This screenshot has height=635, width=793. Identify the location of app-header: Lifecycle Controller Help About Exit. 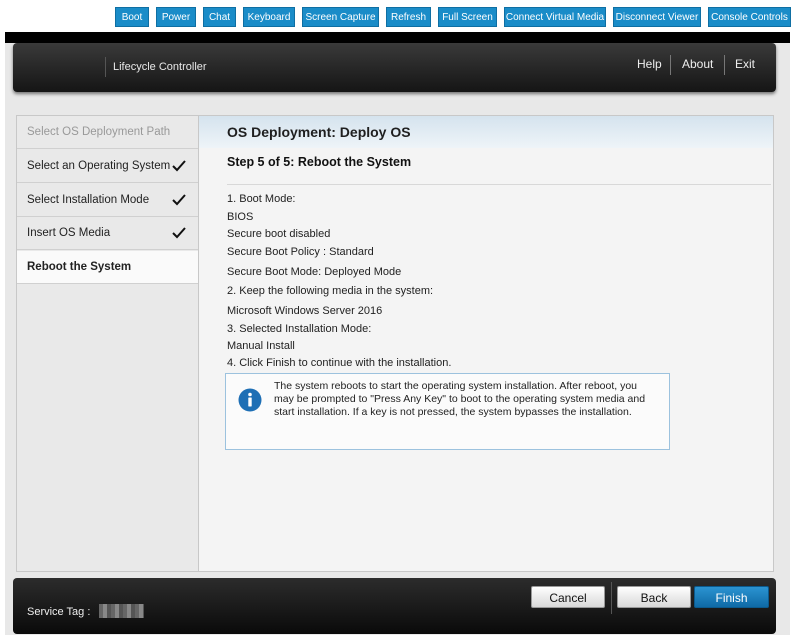
(394, 67).